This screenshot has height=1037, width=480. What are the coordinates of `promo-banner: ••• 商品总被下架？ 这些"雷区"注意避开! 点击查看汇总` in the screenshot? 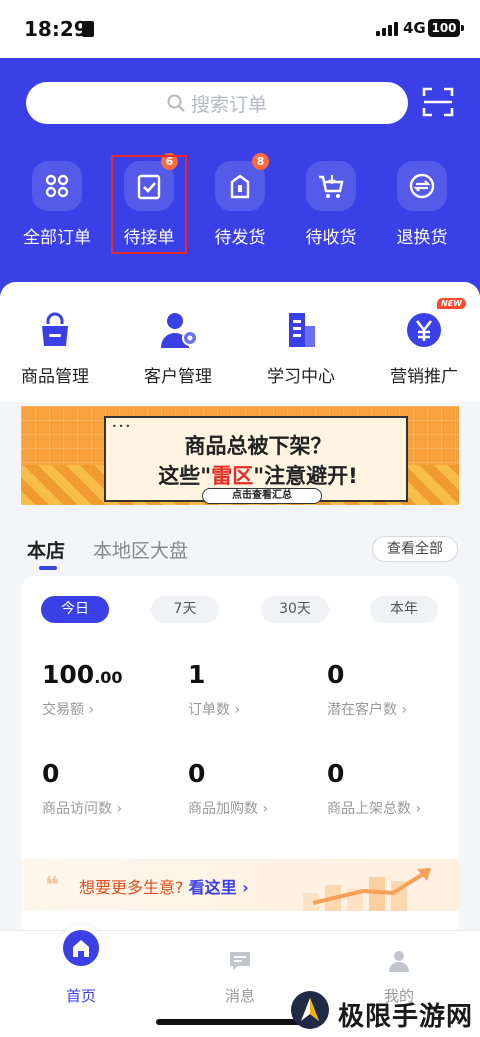 It's located at (240, 455).